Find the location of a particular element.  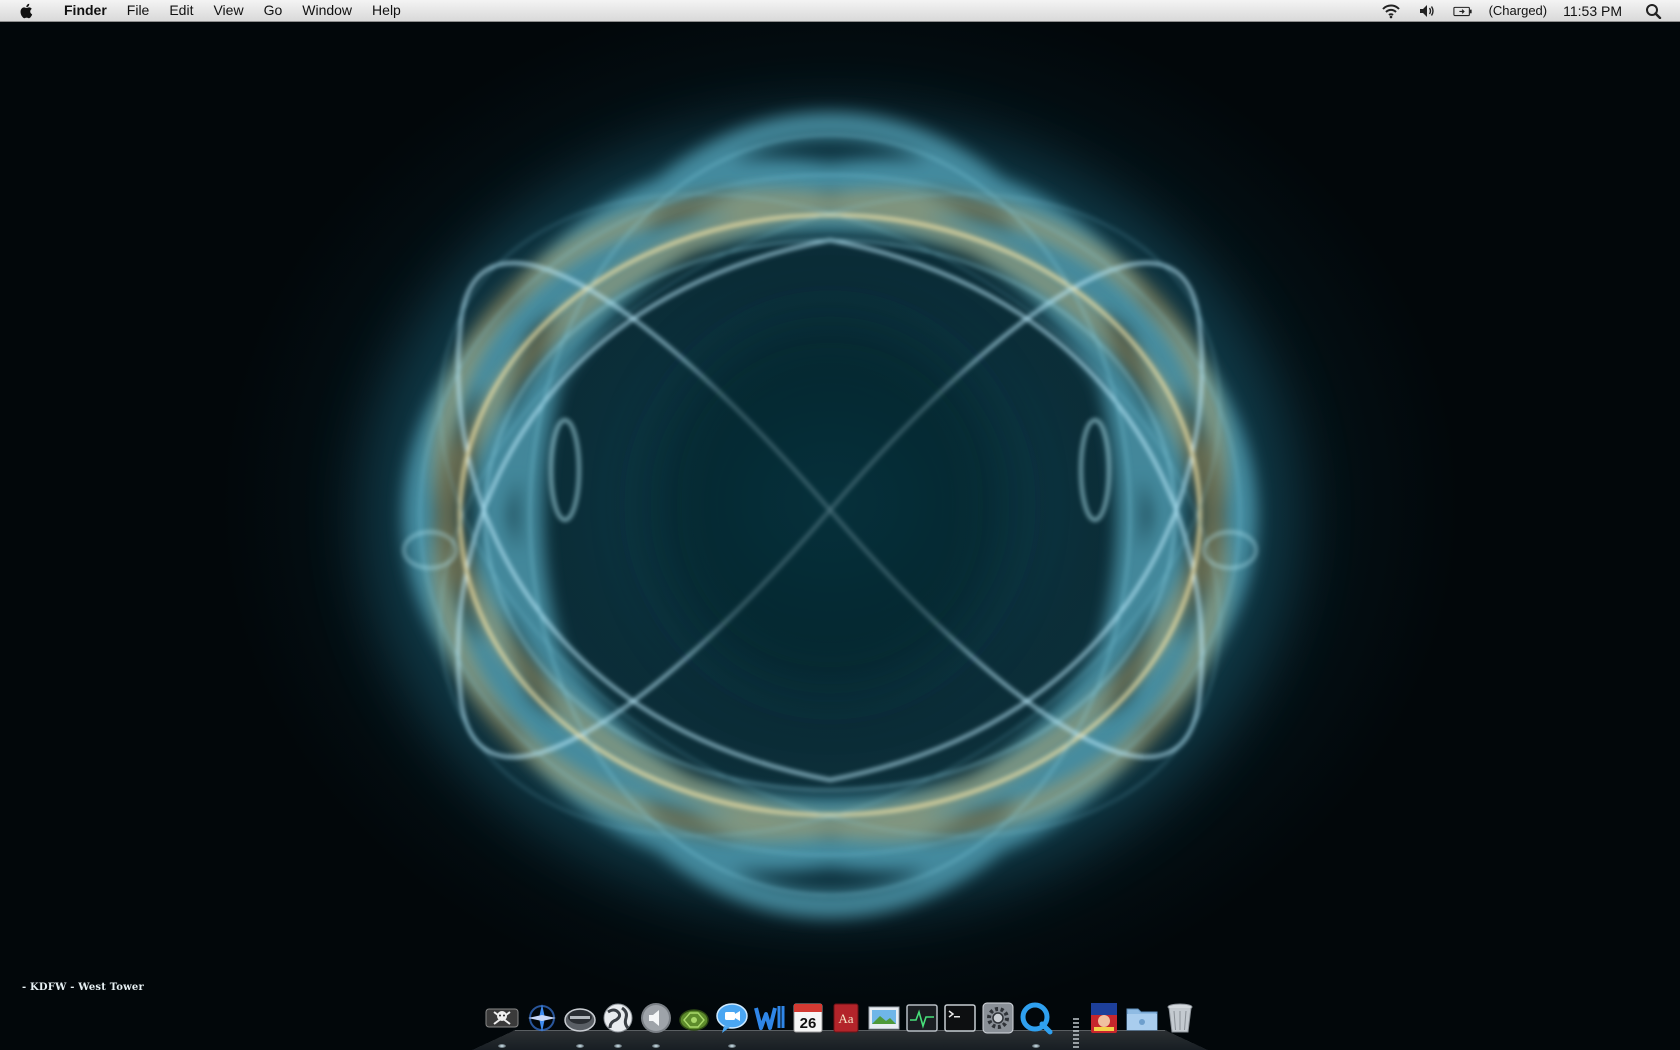

system-preferences-icon is located at coordinates (998, 1018).